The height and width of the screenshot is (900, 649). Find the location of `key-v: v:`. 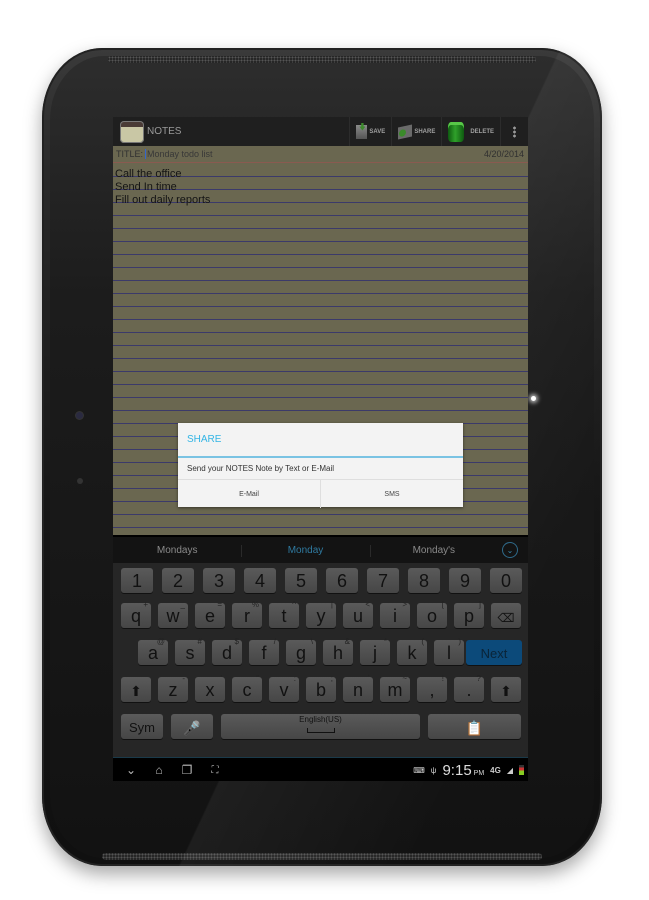

key-v: v: is located at coordinates (284, 688).